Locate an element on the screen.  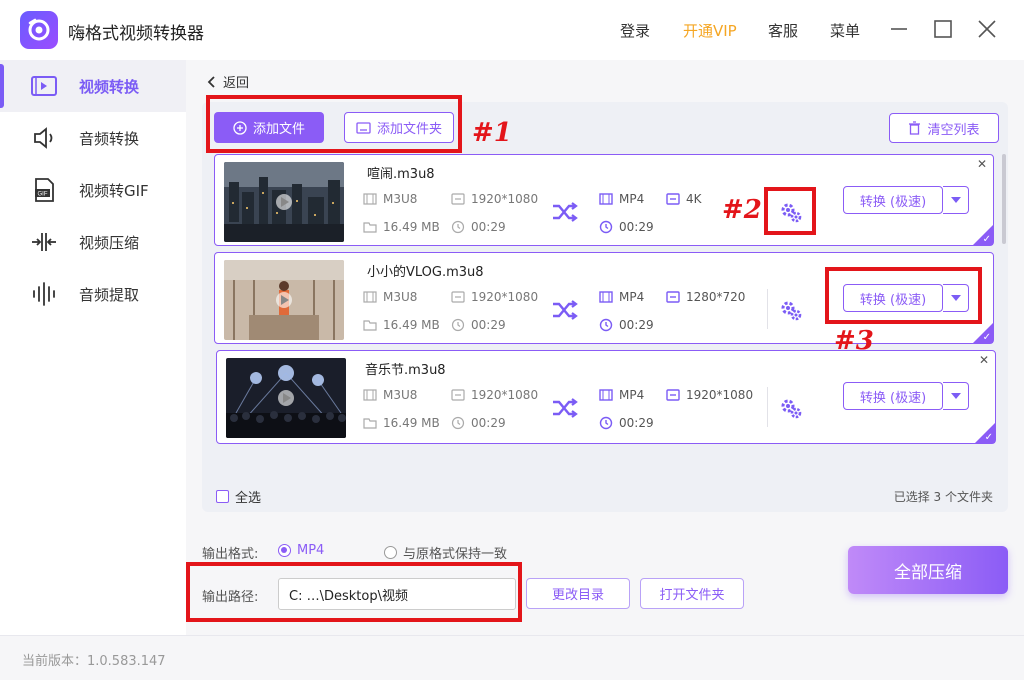
clear-list-button: 清空列表 is located at coordinates (944, 128).